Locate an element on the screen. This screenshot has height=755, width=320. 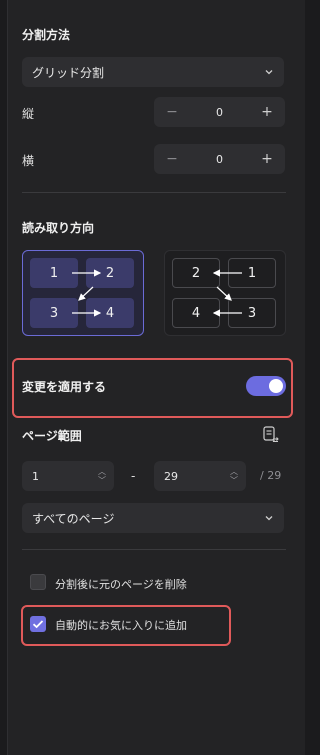
vertical-stepper: − 0 + is located at coordinates (219, 112).